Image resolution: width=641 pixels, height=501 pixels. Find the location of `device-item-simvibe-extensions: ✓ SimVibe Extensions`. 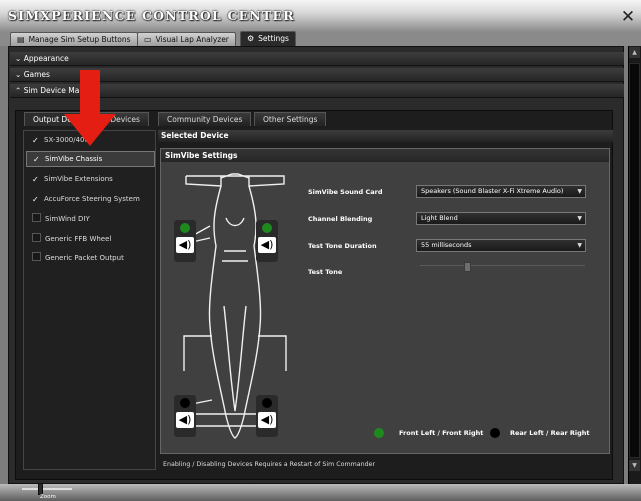

device-item-simvibe-extensions: ✓ SimVibe Extensions is located at coordinates (90, 180).